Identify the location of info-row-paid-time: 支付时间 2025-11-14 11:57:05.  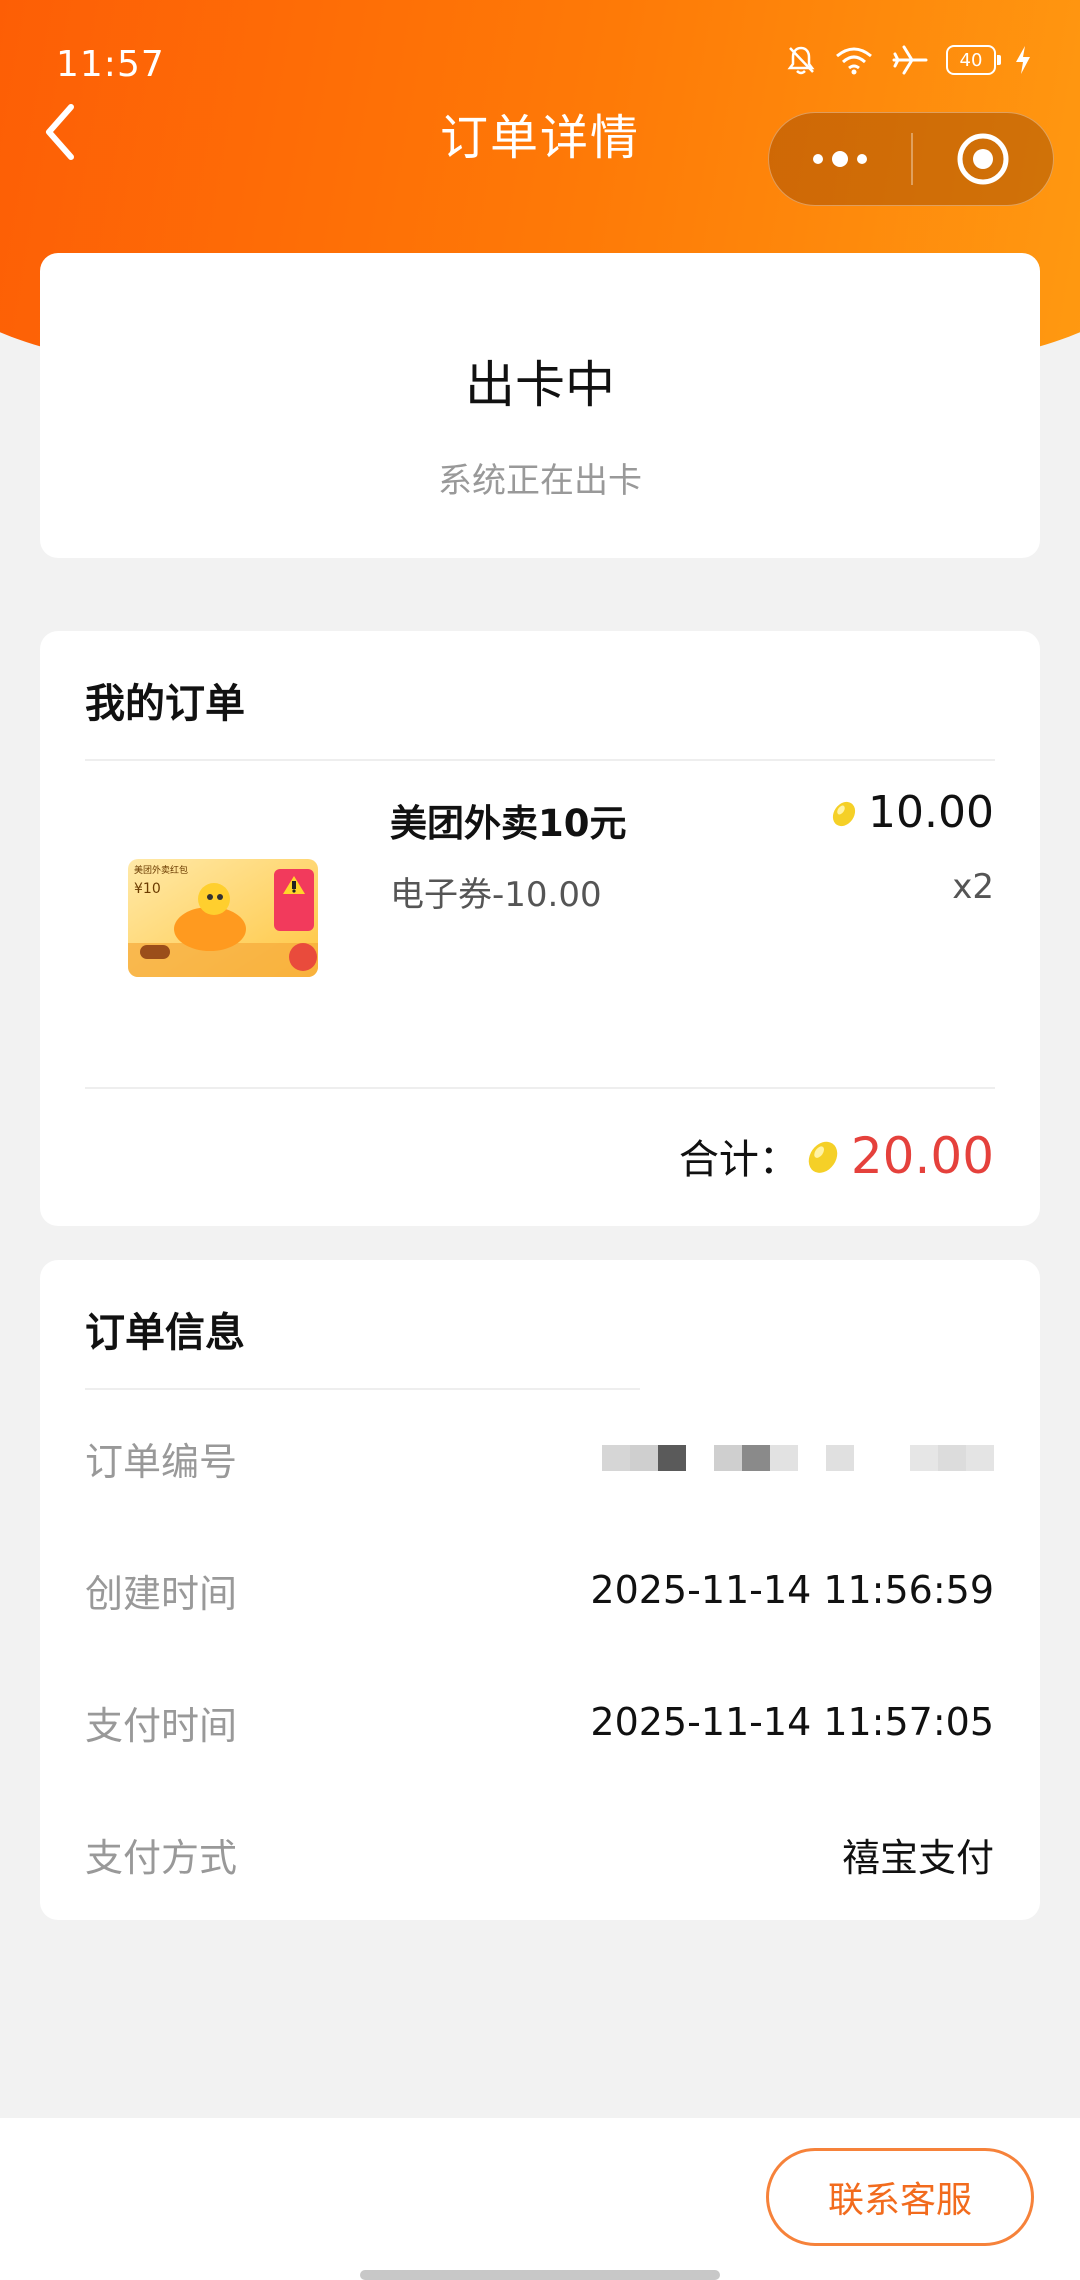
(539, 1722).